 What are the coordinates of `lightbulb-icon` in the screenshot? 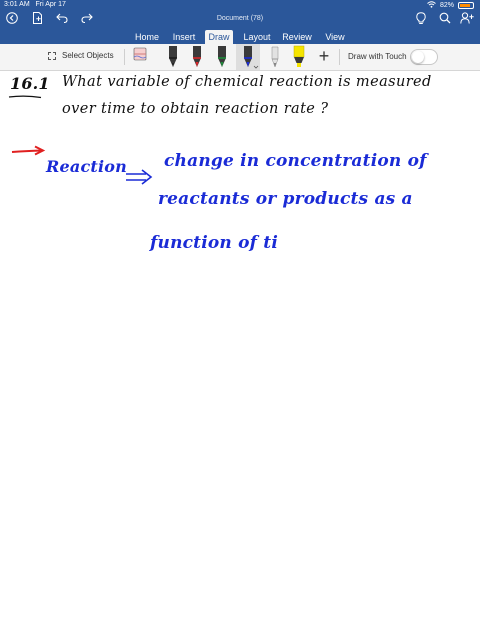 It's located at (421, 18).